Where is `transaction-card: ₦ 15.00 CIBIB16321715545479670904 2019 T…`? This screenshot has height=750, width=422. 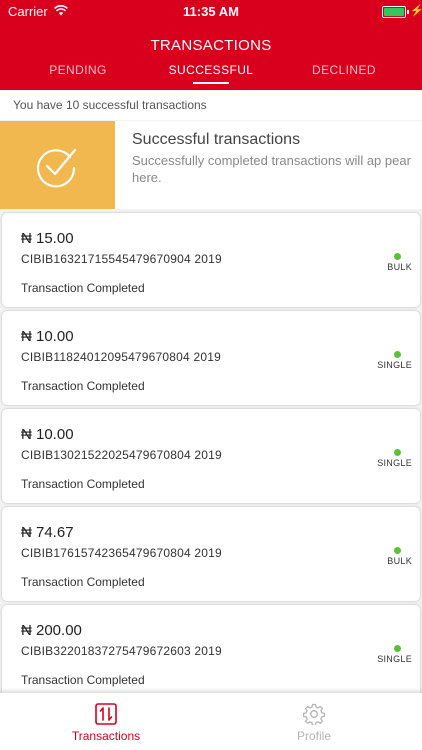 transaction-card: ₦ 15.00 CIBIB16321715545479670904 2019 T… is located at coordinates (211, 260).